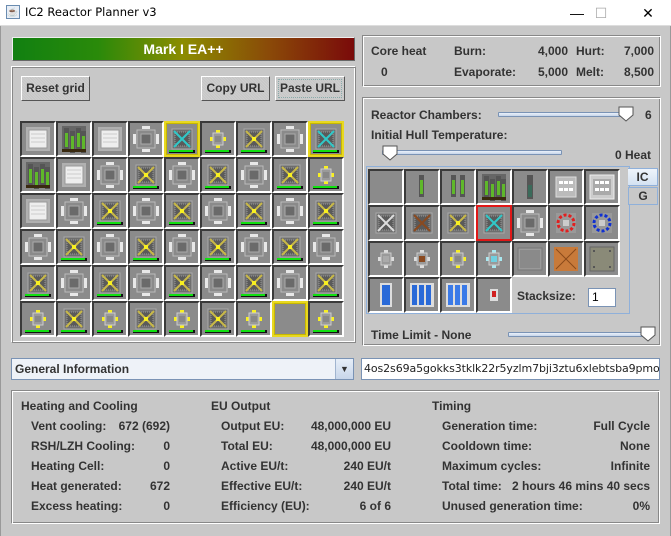  I want to click on close-button: ✕, so click(648, 13).